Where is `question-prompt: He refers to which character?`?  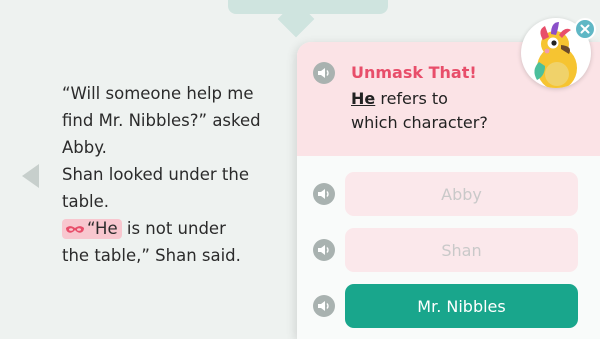 question-prompt: He refers to which character? is located at coordinates (451, 111).